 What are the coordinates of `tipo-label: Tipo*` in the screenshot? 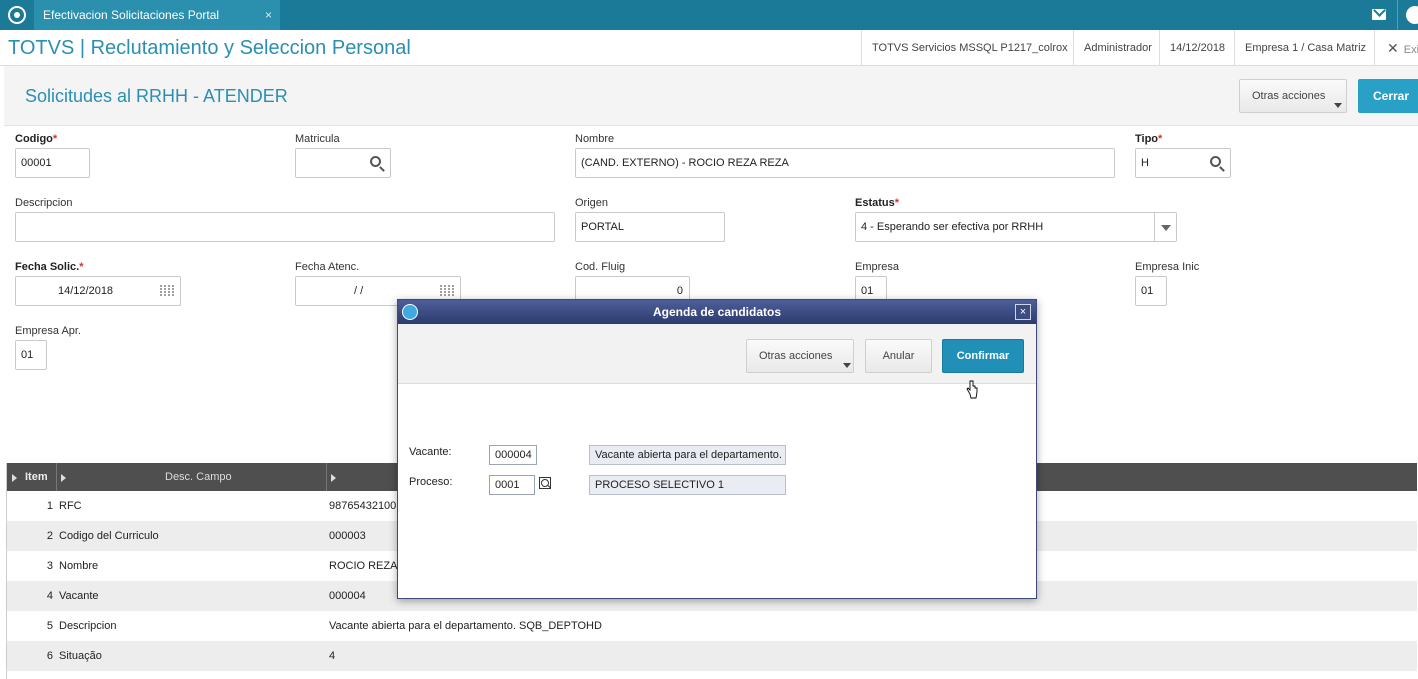 It's located at (1149, 139).